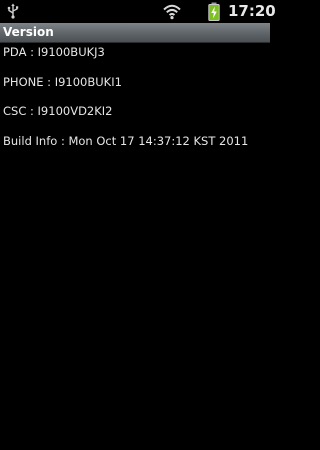  Describe the element at coordinates (54, 52) in the screenshot. I see `pda-version-text: PDA : I9100BUKJ3` at that location.